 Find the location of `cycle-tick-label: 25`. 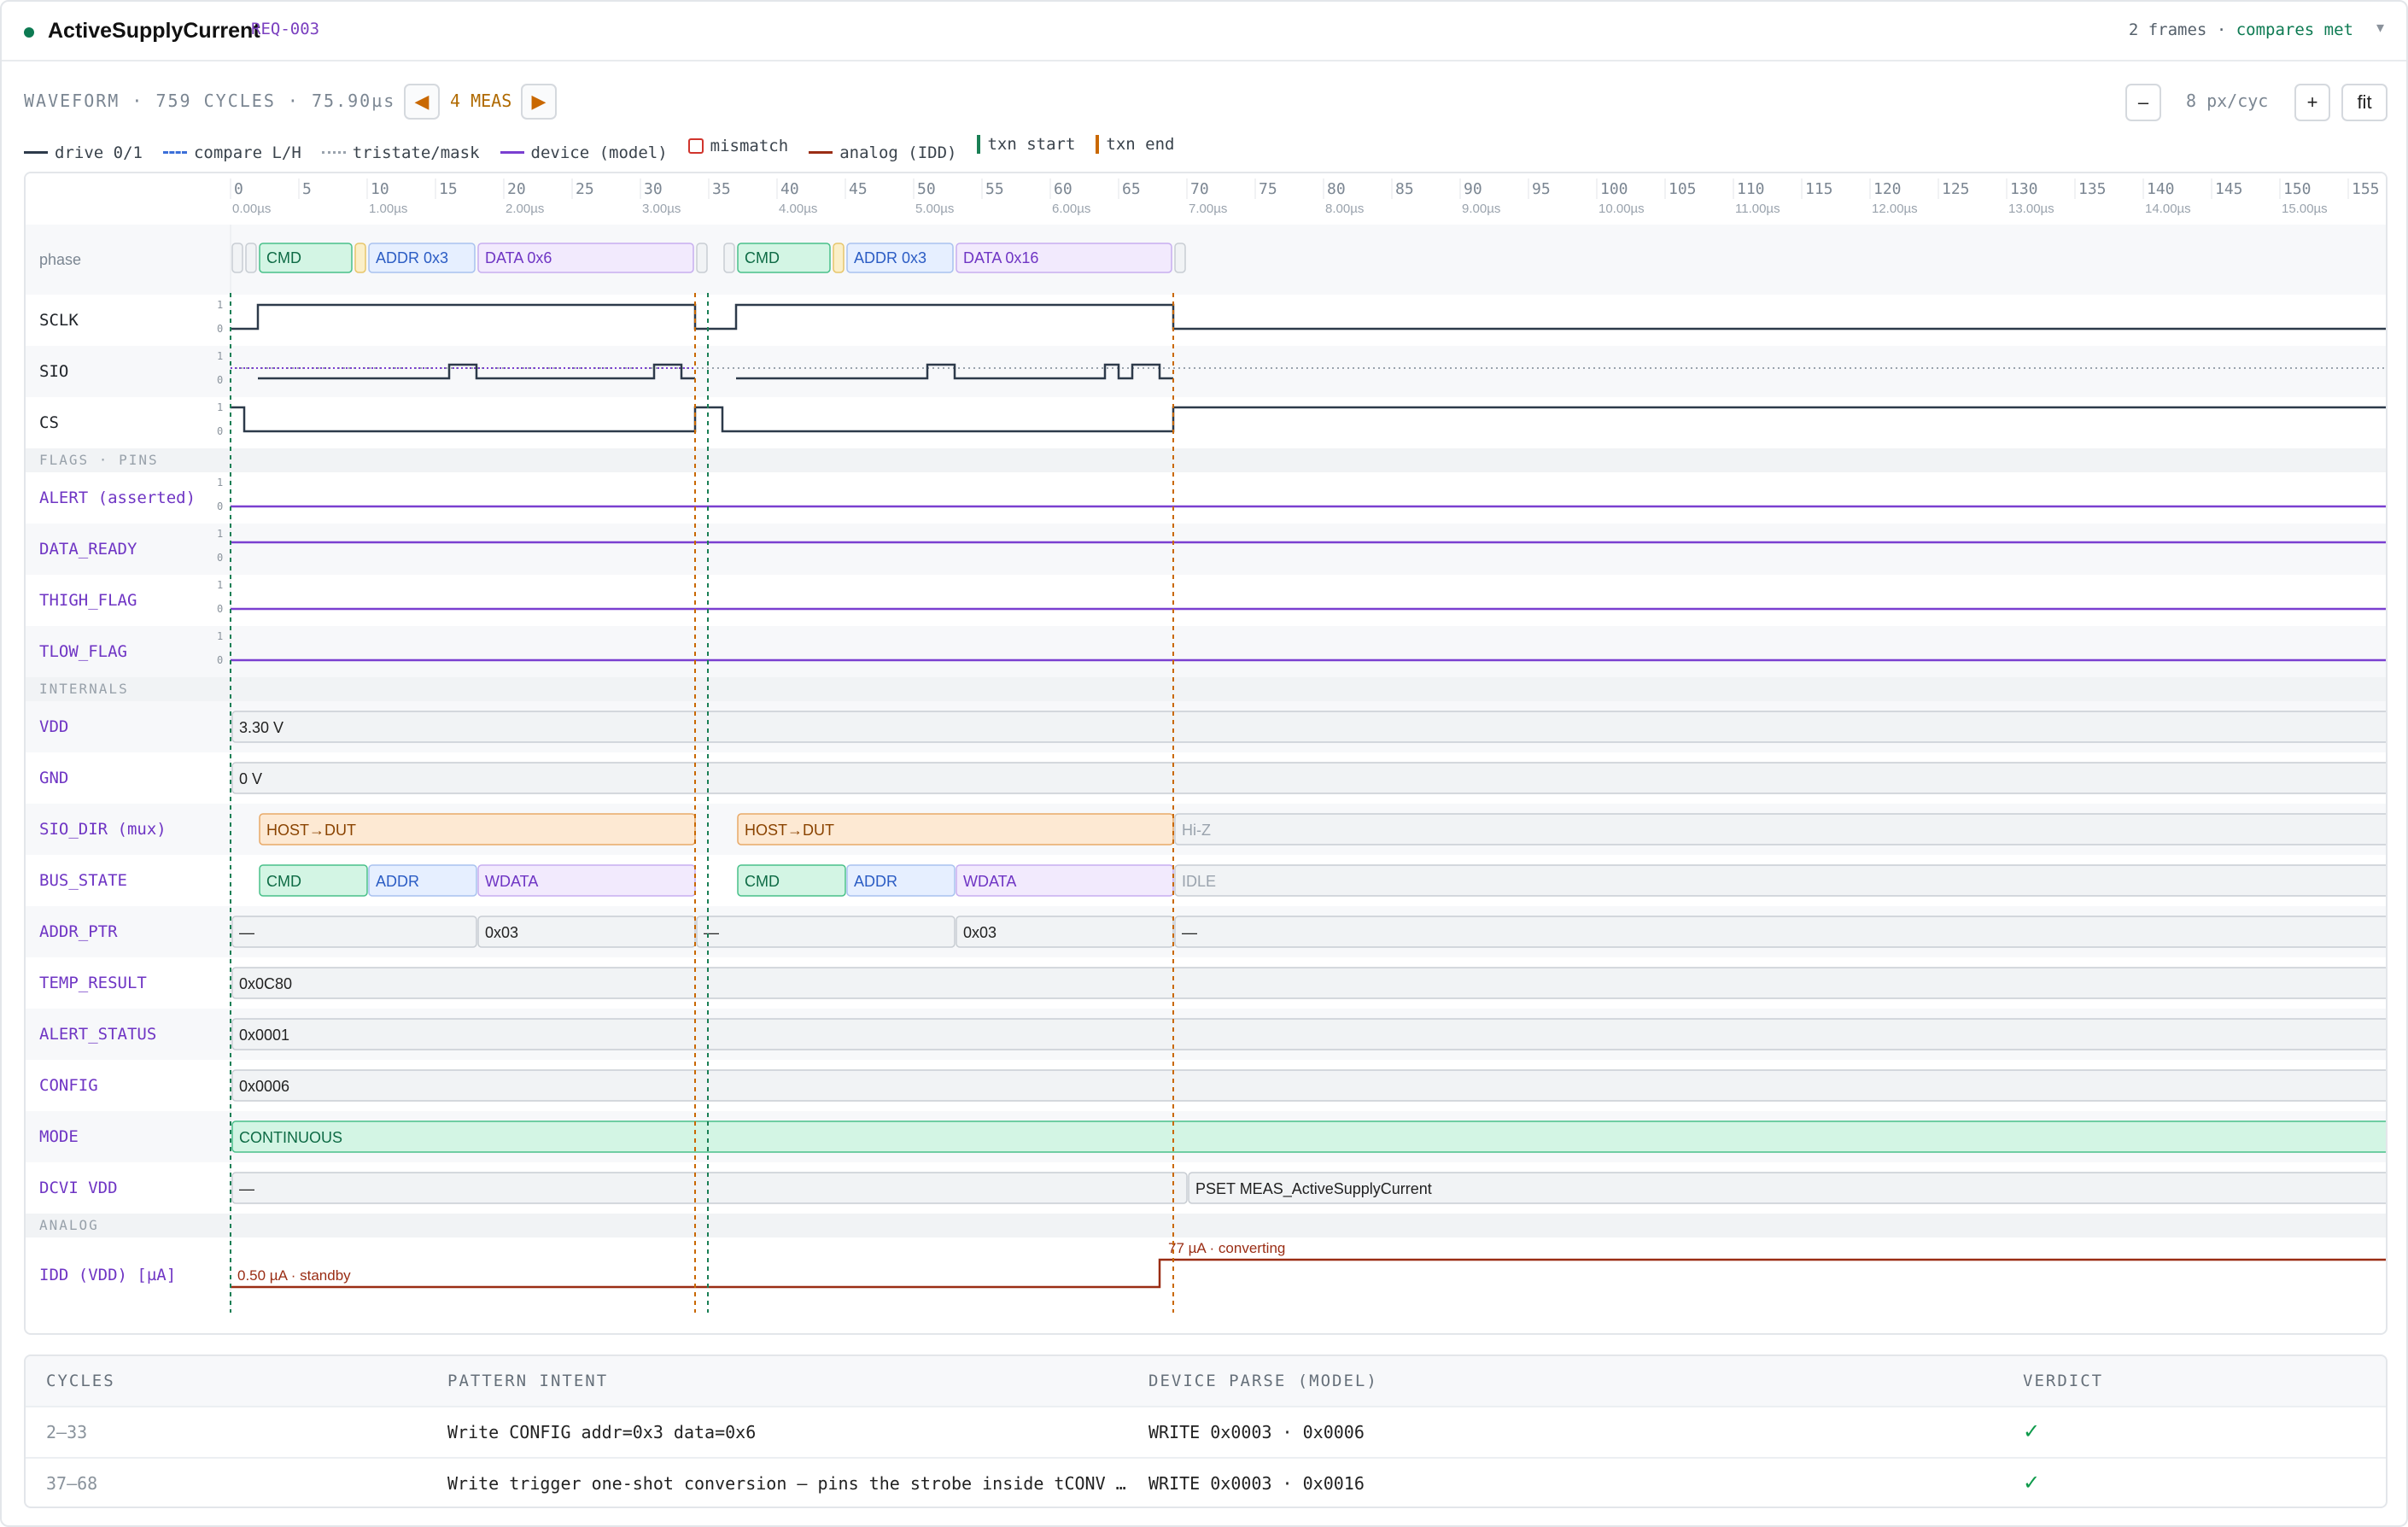

cycle-tick-label: 25 is located at coordinates (585, 189).